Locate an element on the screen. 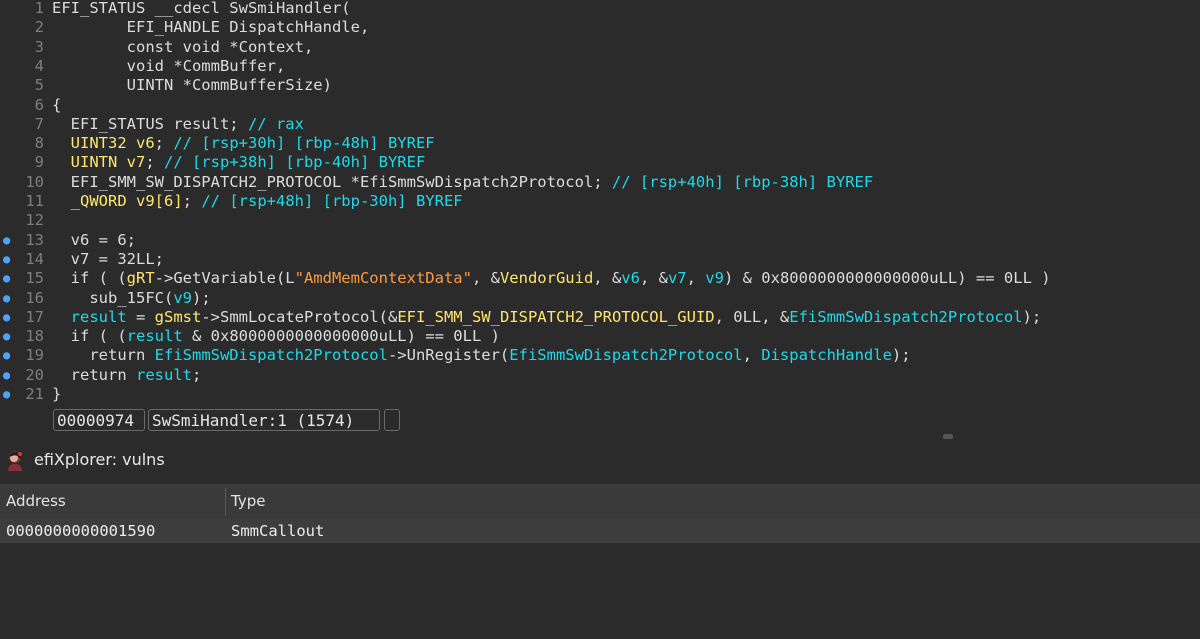  code-token: v7 = 32LL; is located at coordinates (108, 258).